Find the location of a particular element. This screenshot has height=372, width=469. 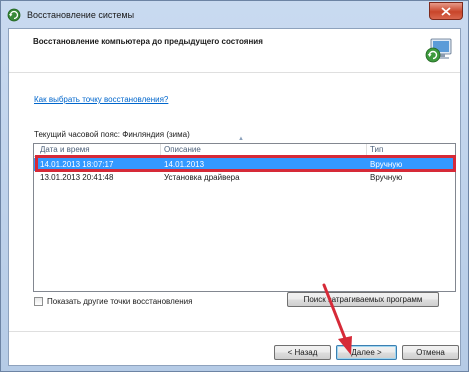

list-header: ▲ Дата и время Описание Тип is located at coordinates (244, 146).